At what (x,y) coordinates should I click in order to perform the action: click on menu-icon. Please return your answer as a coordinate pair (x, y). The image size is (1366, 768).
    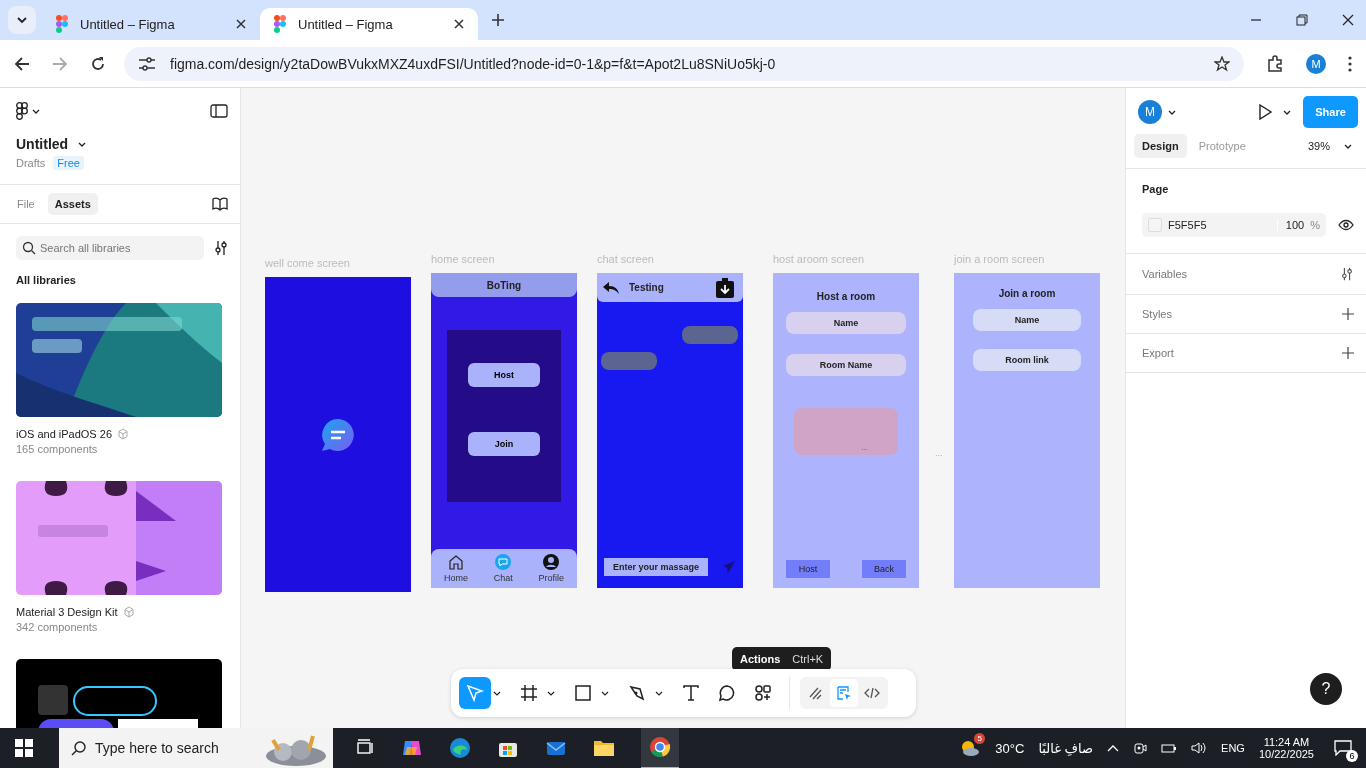
    Looking at the image, I should click on (1350, 63).